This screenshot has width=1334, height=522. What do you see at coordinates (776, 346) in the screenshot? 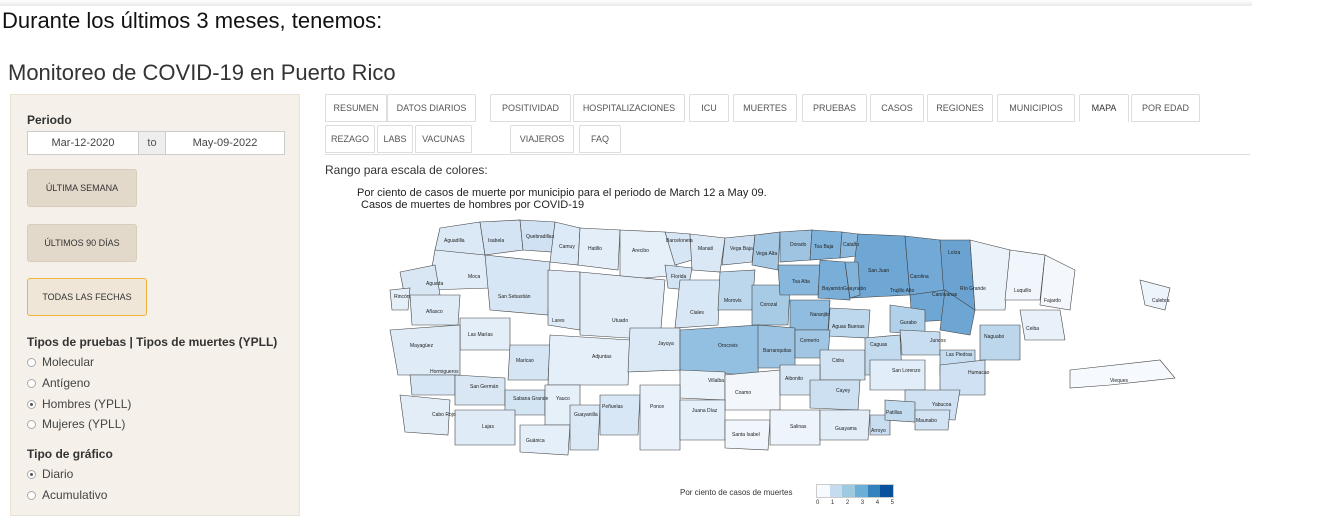
I see `region-barranquitas` at bounding box center [776, 346].